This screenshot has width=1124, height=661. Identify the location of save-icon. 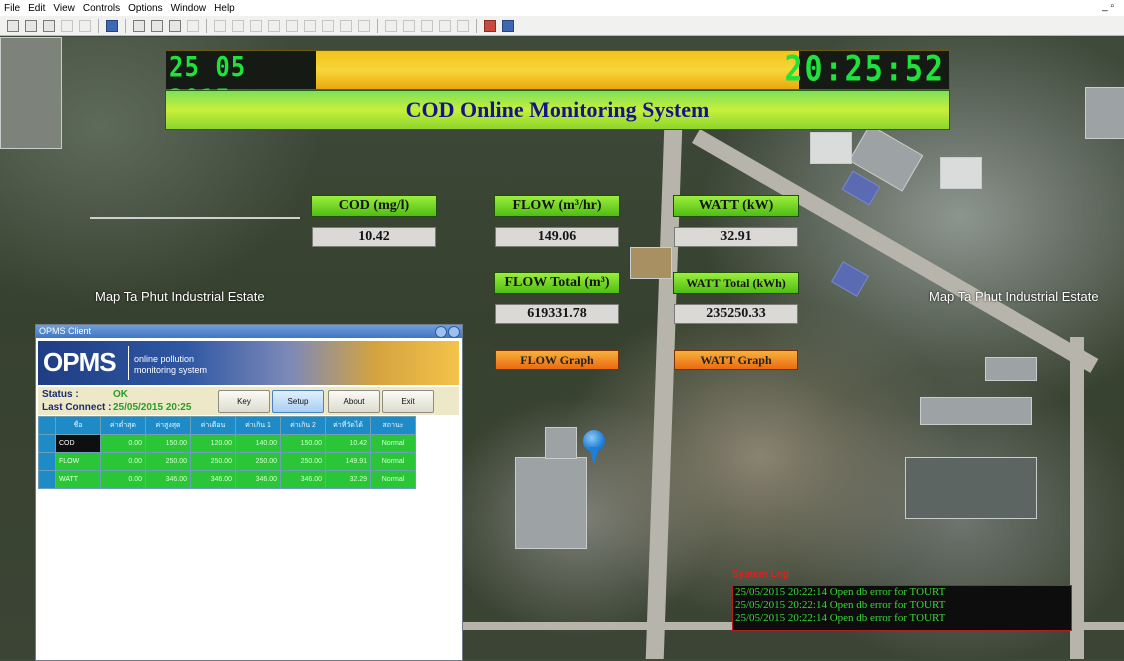
(49, 25).